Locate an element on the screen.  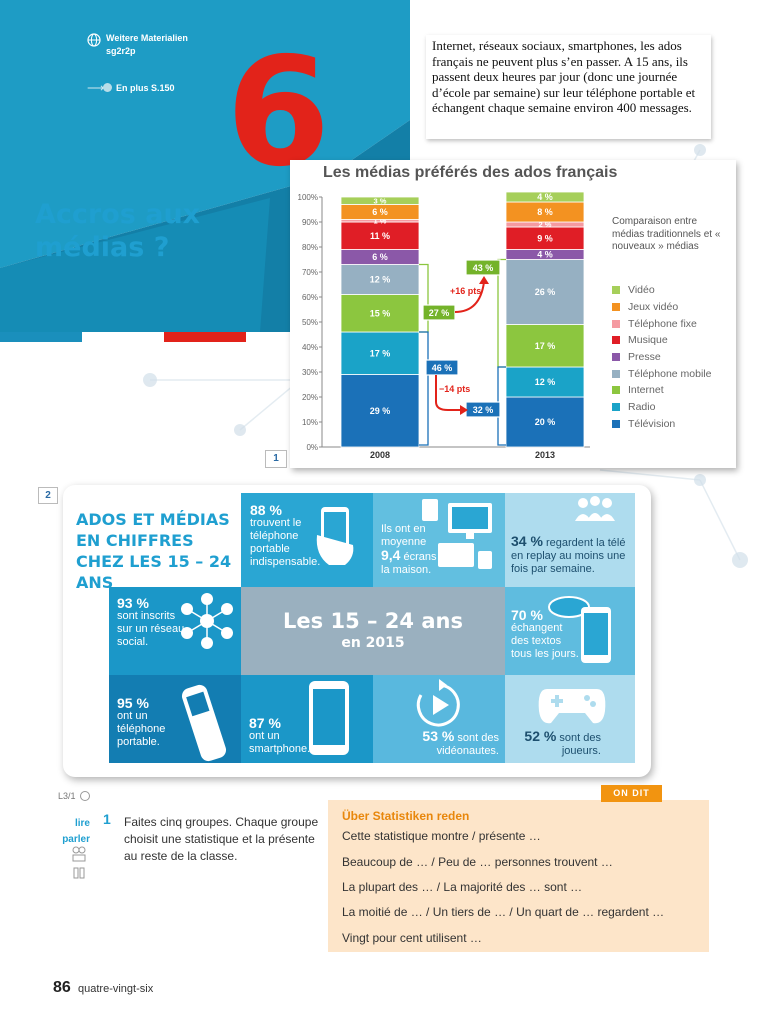
internet-2013-bracket is located at coordinates (501, 313).